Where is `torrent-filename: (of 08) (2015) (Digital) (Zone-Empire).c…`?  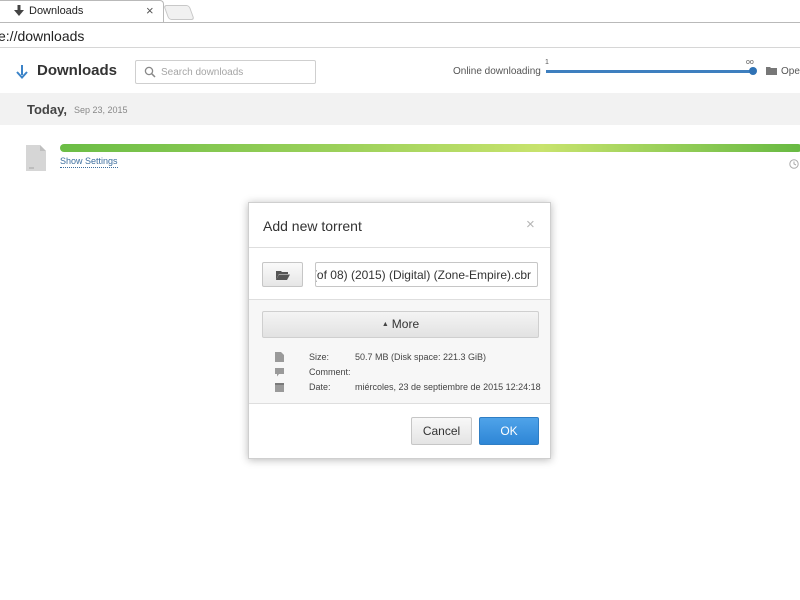 torrent-filename: (of 08) (2015) (Digital) (Zone-Empire).c… is located at coordinates (423, 275).